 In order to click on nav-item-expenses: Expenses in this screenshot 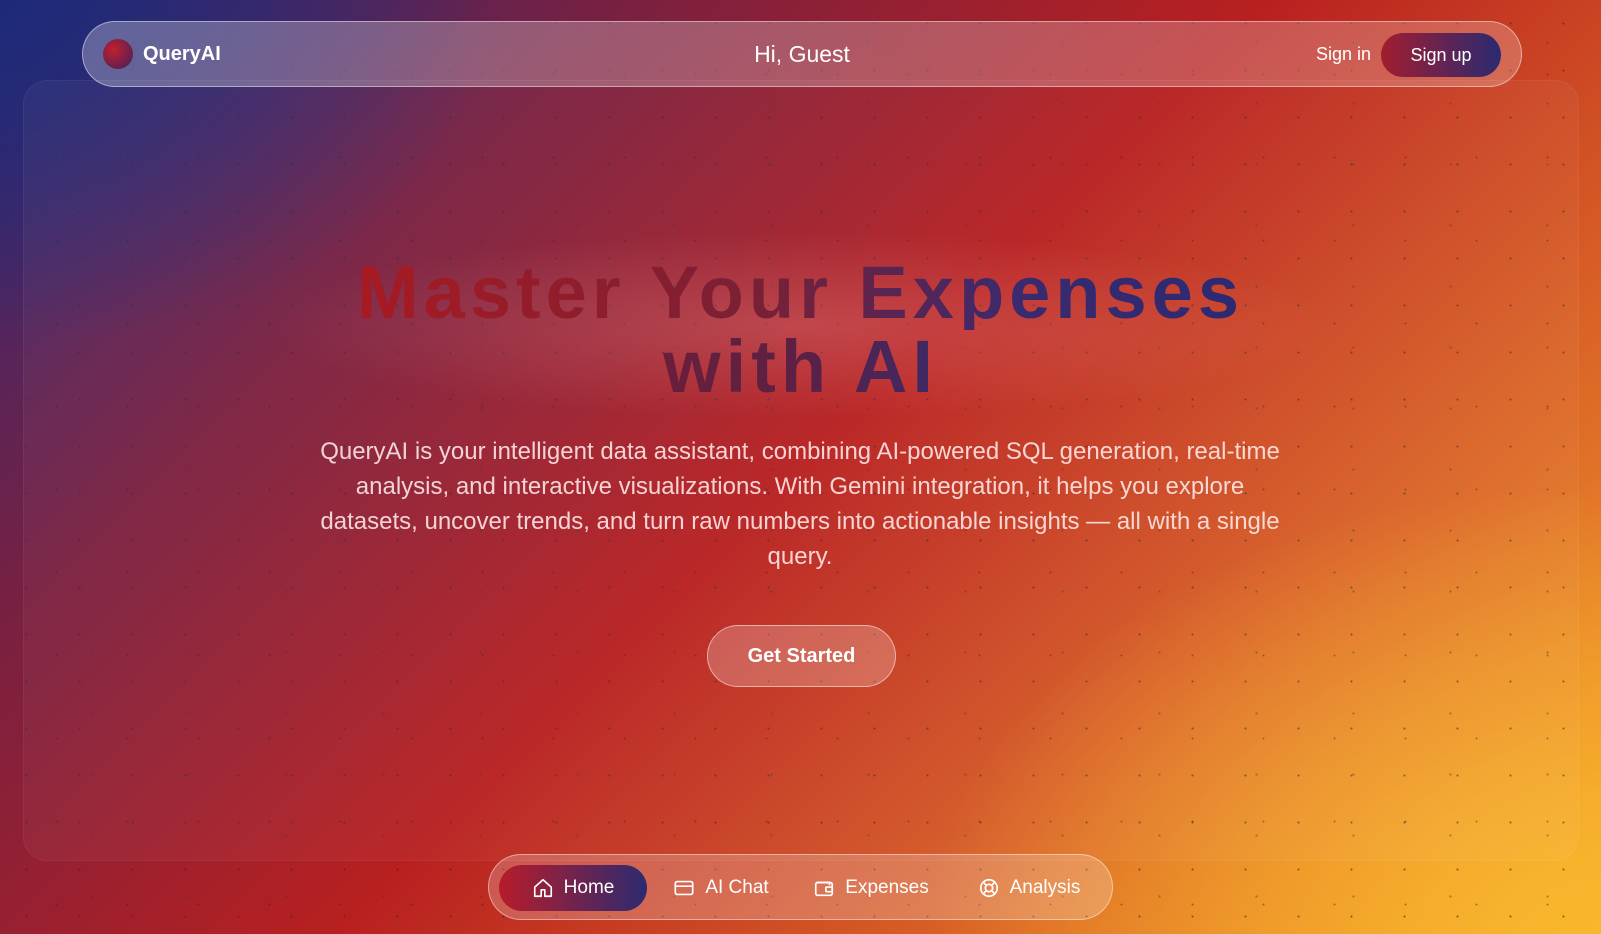, I will do `click(871, 888)`.